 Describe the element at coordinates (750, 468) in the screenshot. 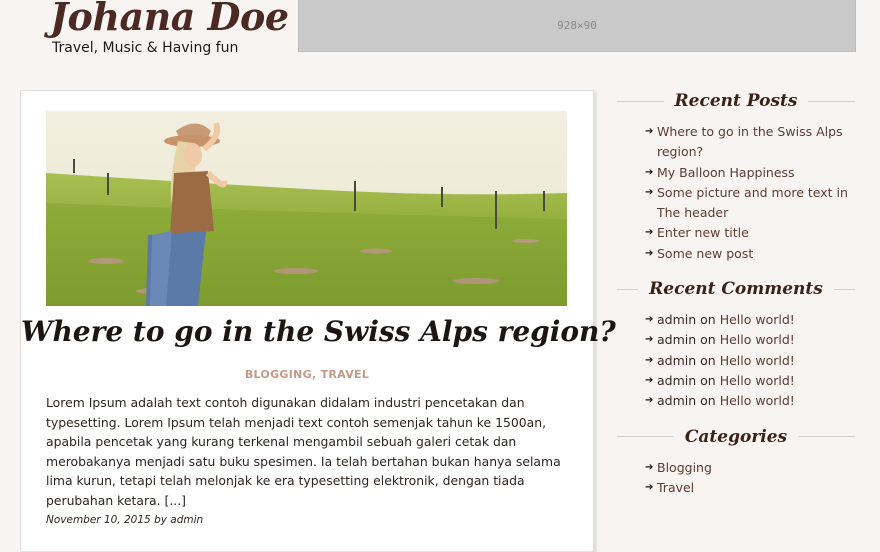

I see `category-item: ➔ Blogging` at that location.